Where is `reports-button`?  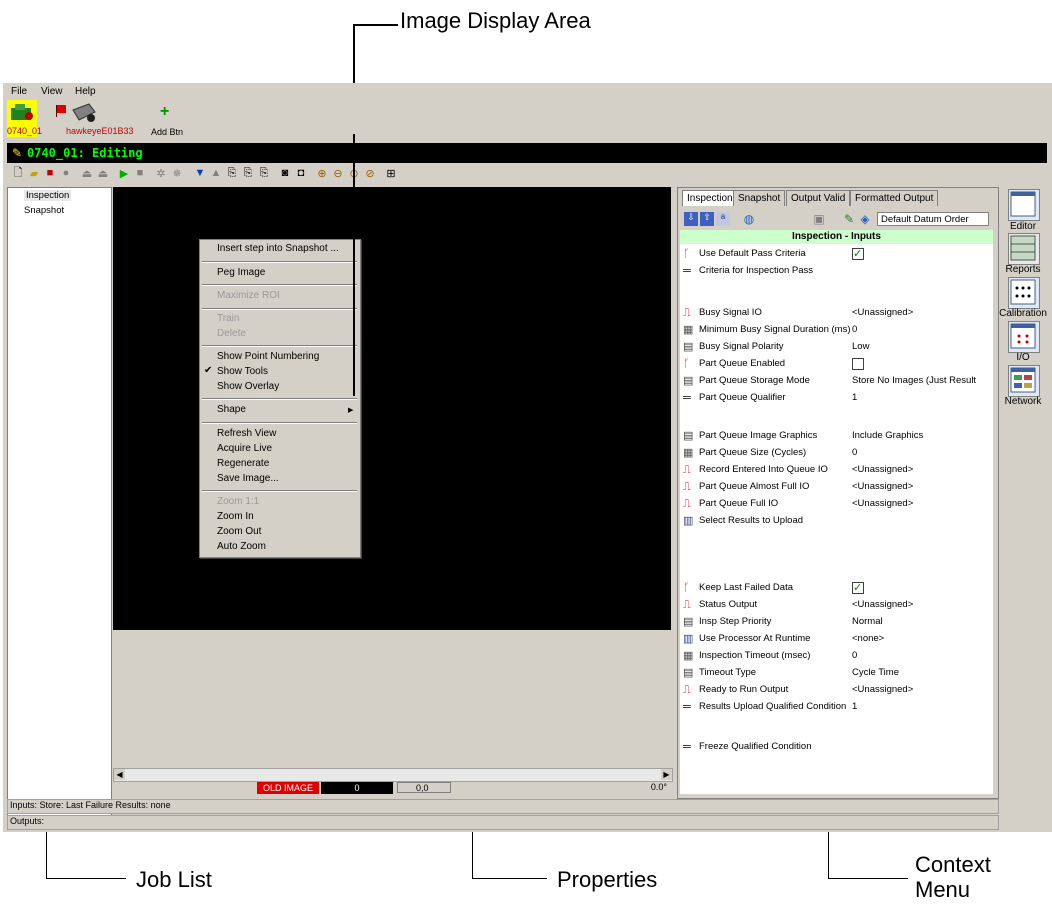 reports-button is located at coordinates (1024, 249).